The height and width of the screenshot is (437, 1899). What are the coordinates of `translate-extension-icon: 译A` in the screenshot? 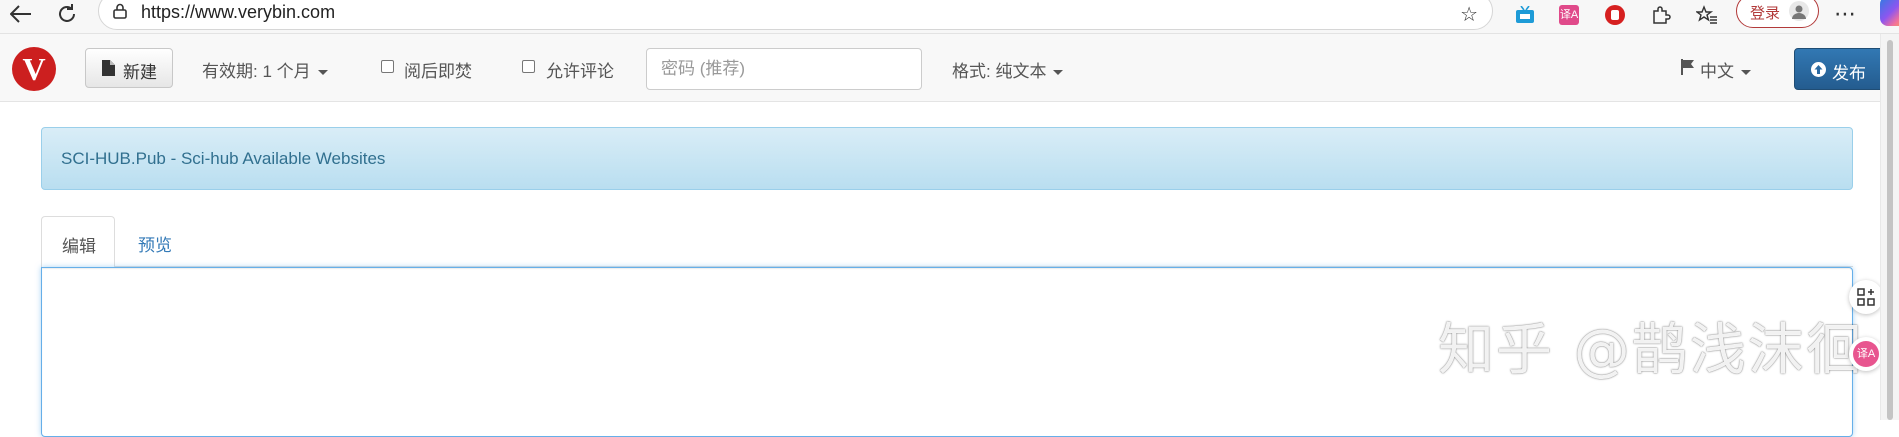 It's located at (1569, 15).